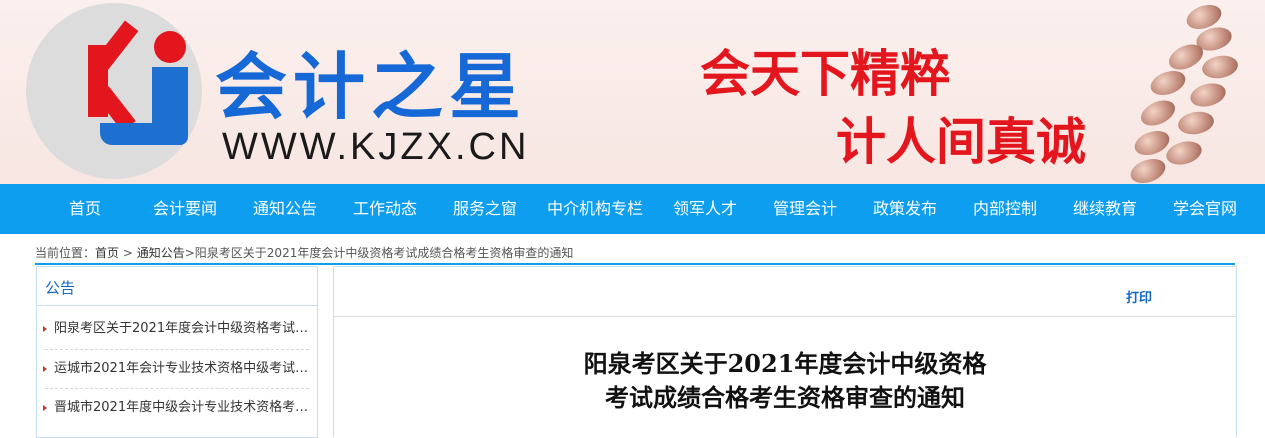 The image size is (1265, 438). I want to click on article-title: 阳泉考区关于2021年度会计中级资格 考试成绩合格考生资格审查的通知, so click(785, 381).